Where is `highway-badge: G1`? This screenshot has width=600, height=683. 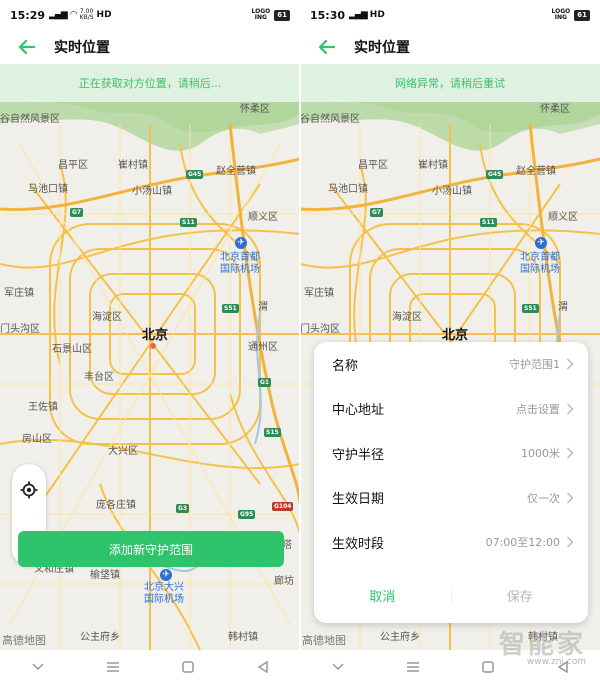
highway-badge: G1 is located at coordinates (265, 382).